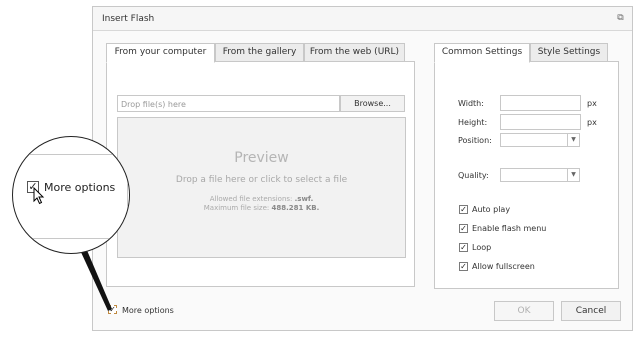 Image resolution: width=643 pixels, height=342 pixels. What do you see at coordinates (71, 195) in the screenshot?
I see `magnifier-callout: ✓ More options` at bounding box center [71, 195].